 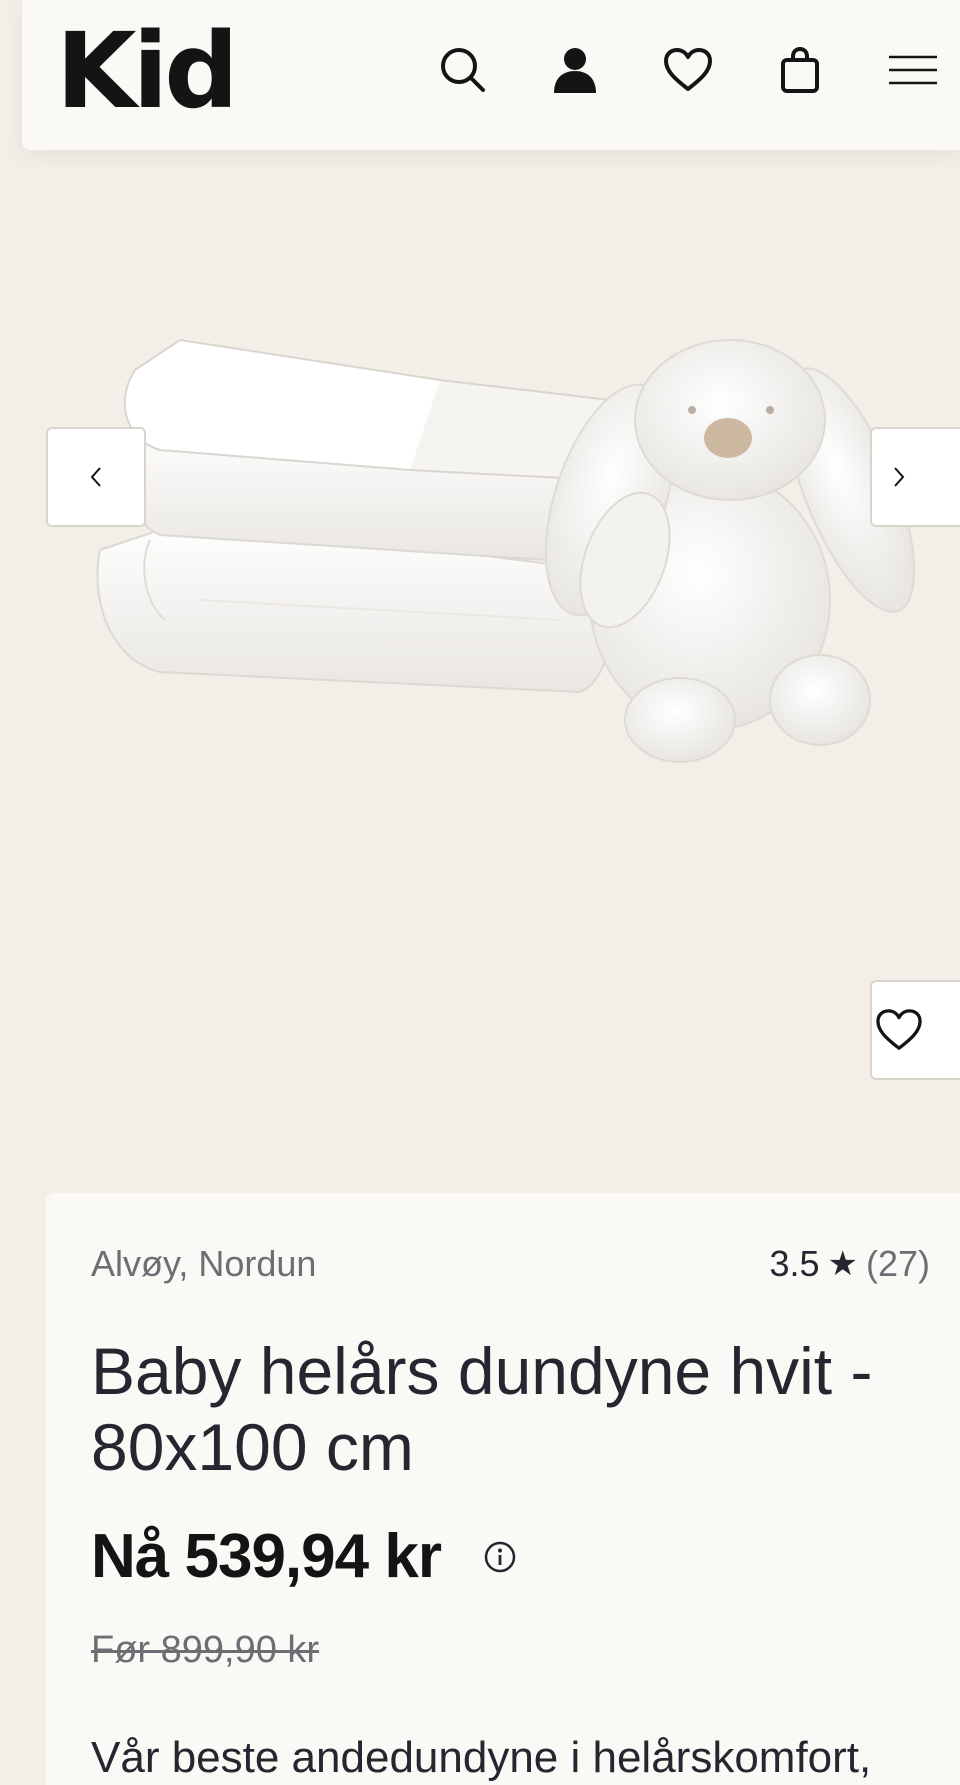 What do you see at coordinates (575, 70) in the screenshot?
I see `user-icon` at bounding box center [575, 70].